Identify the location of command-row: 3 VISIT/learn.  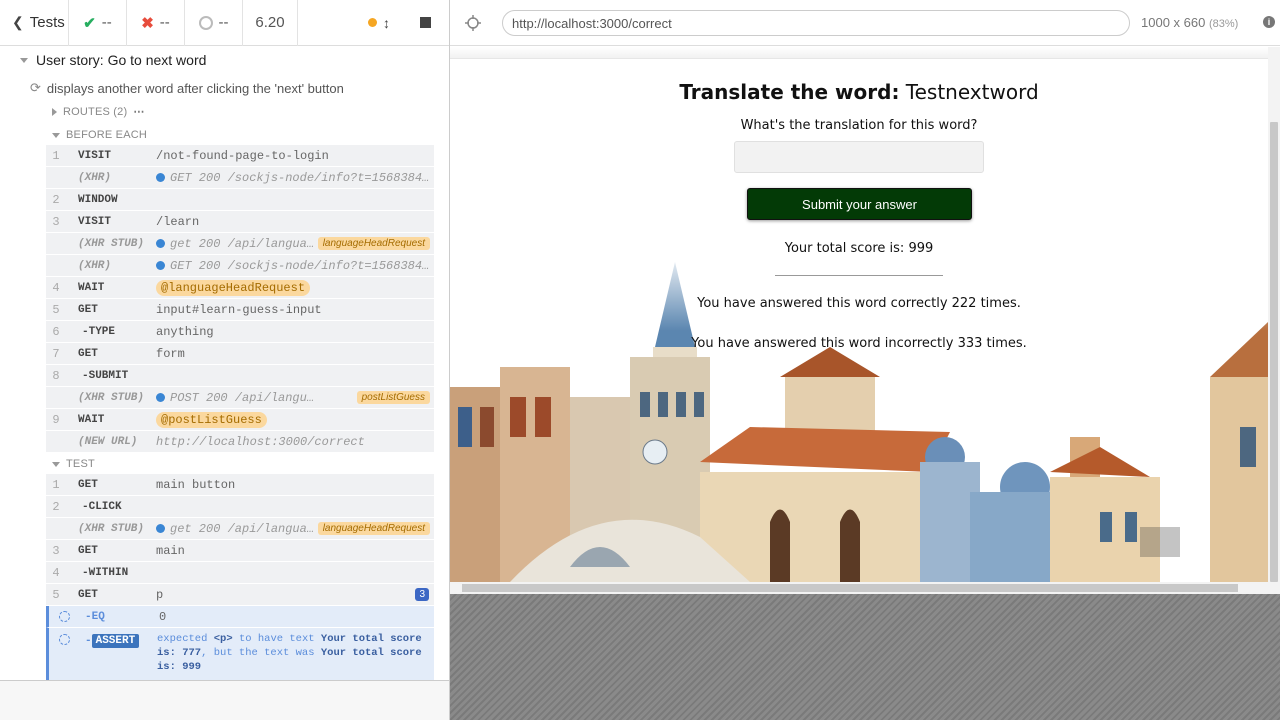
(240, 222).